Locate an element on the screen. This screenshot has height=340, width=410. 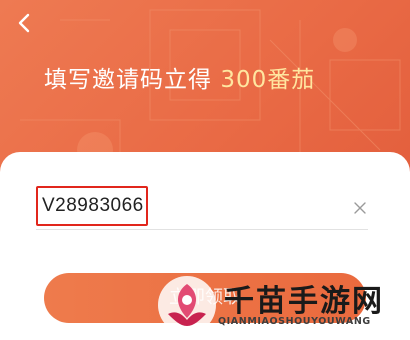
back-chevron-icon is located at coordinates (25, 23).